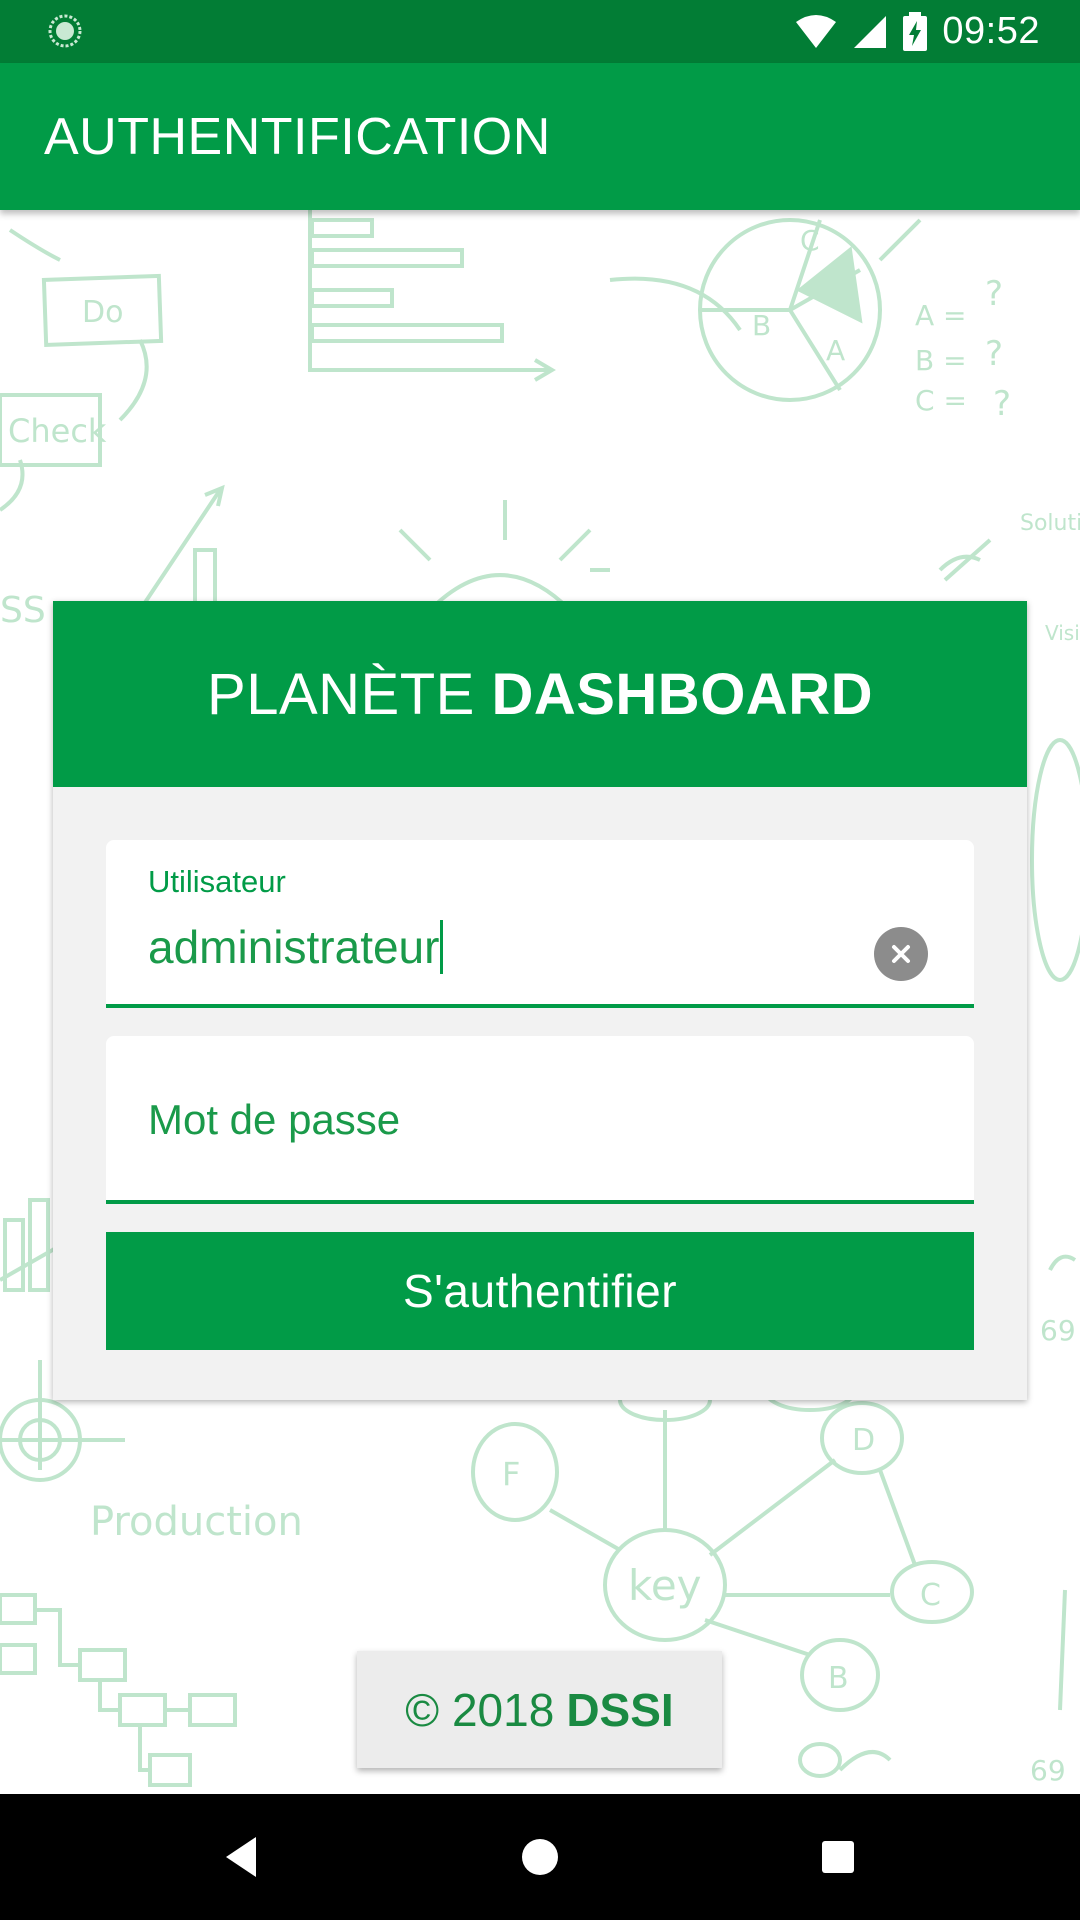  I want to click on clear-username-button, so click(901, 954).